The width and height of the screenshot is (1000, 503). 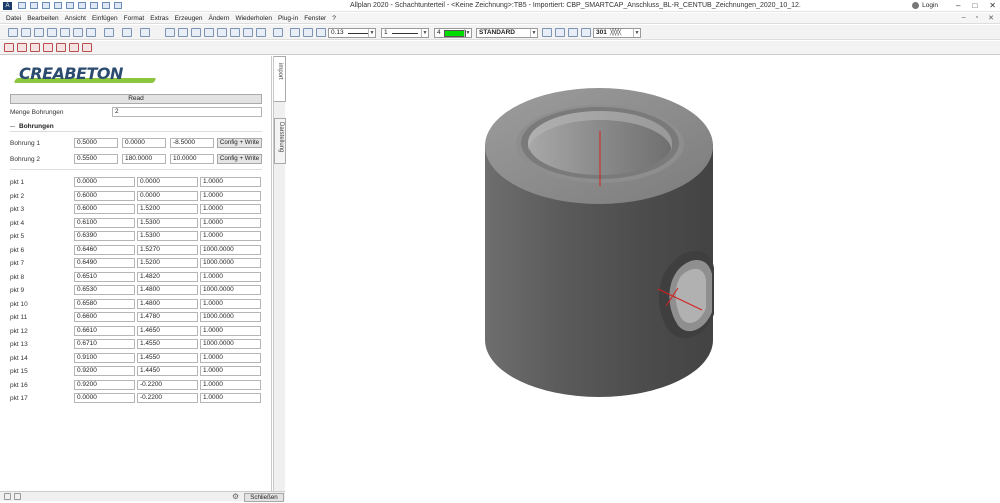 What do you see at coordinates (104, 357) in the screenshot?
I see `point-value-field: 0.9100` at bounding box center [104, 357].